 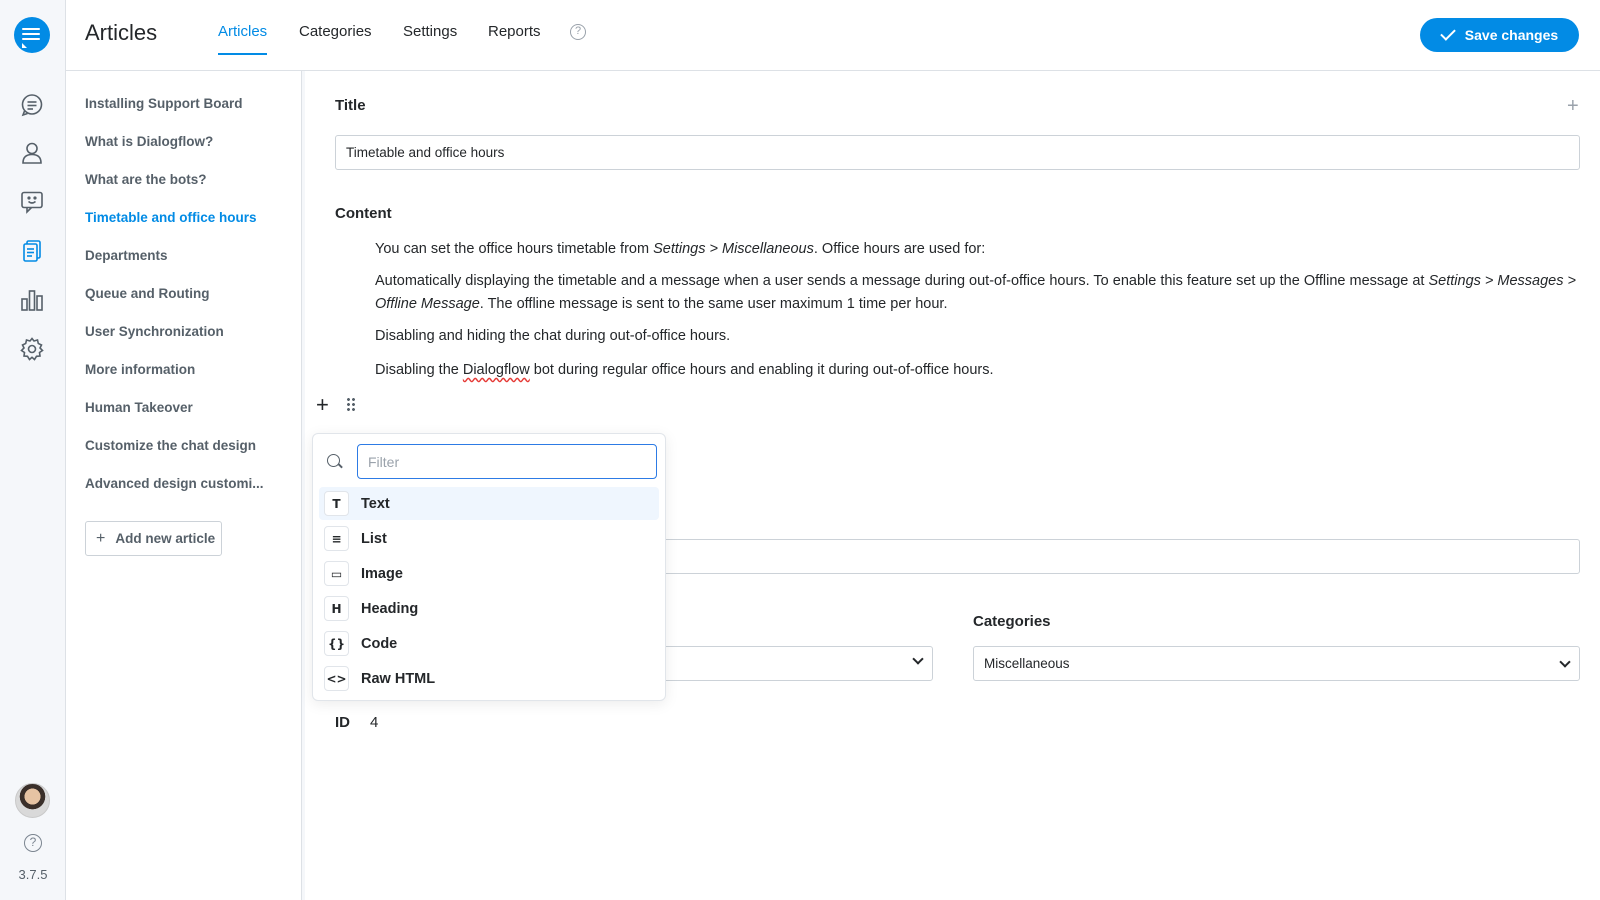 What do you see at coordinates (489, 643) in the screenshot?
I see `tool-code: {} Code` at bounding box center [489, 643].